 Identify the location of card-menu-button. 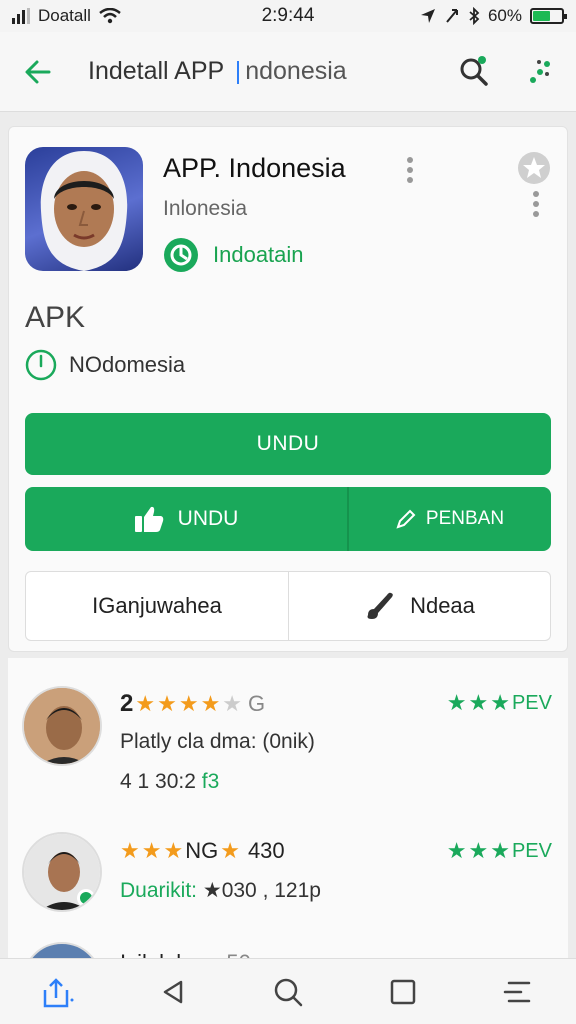
(410, 172).